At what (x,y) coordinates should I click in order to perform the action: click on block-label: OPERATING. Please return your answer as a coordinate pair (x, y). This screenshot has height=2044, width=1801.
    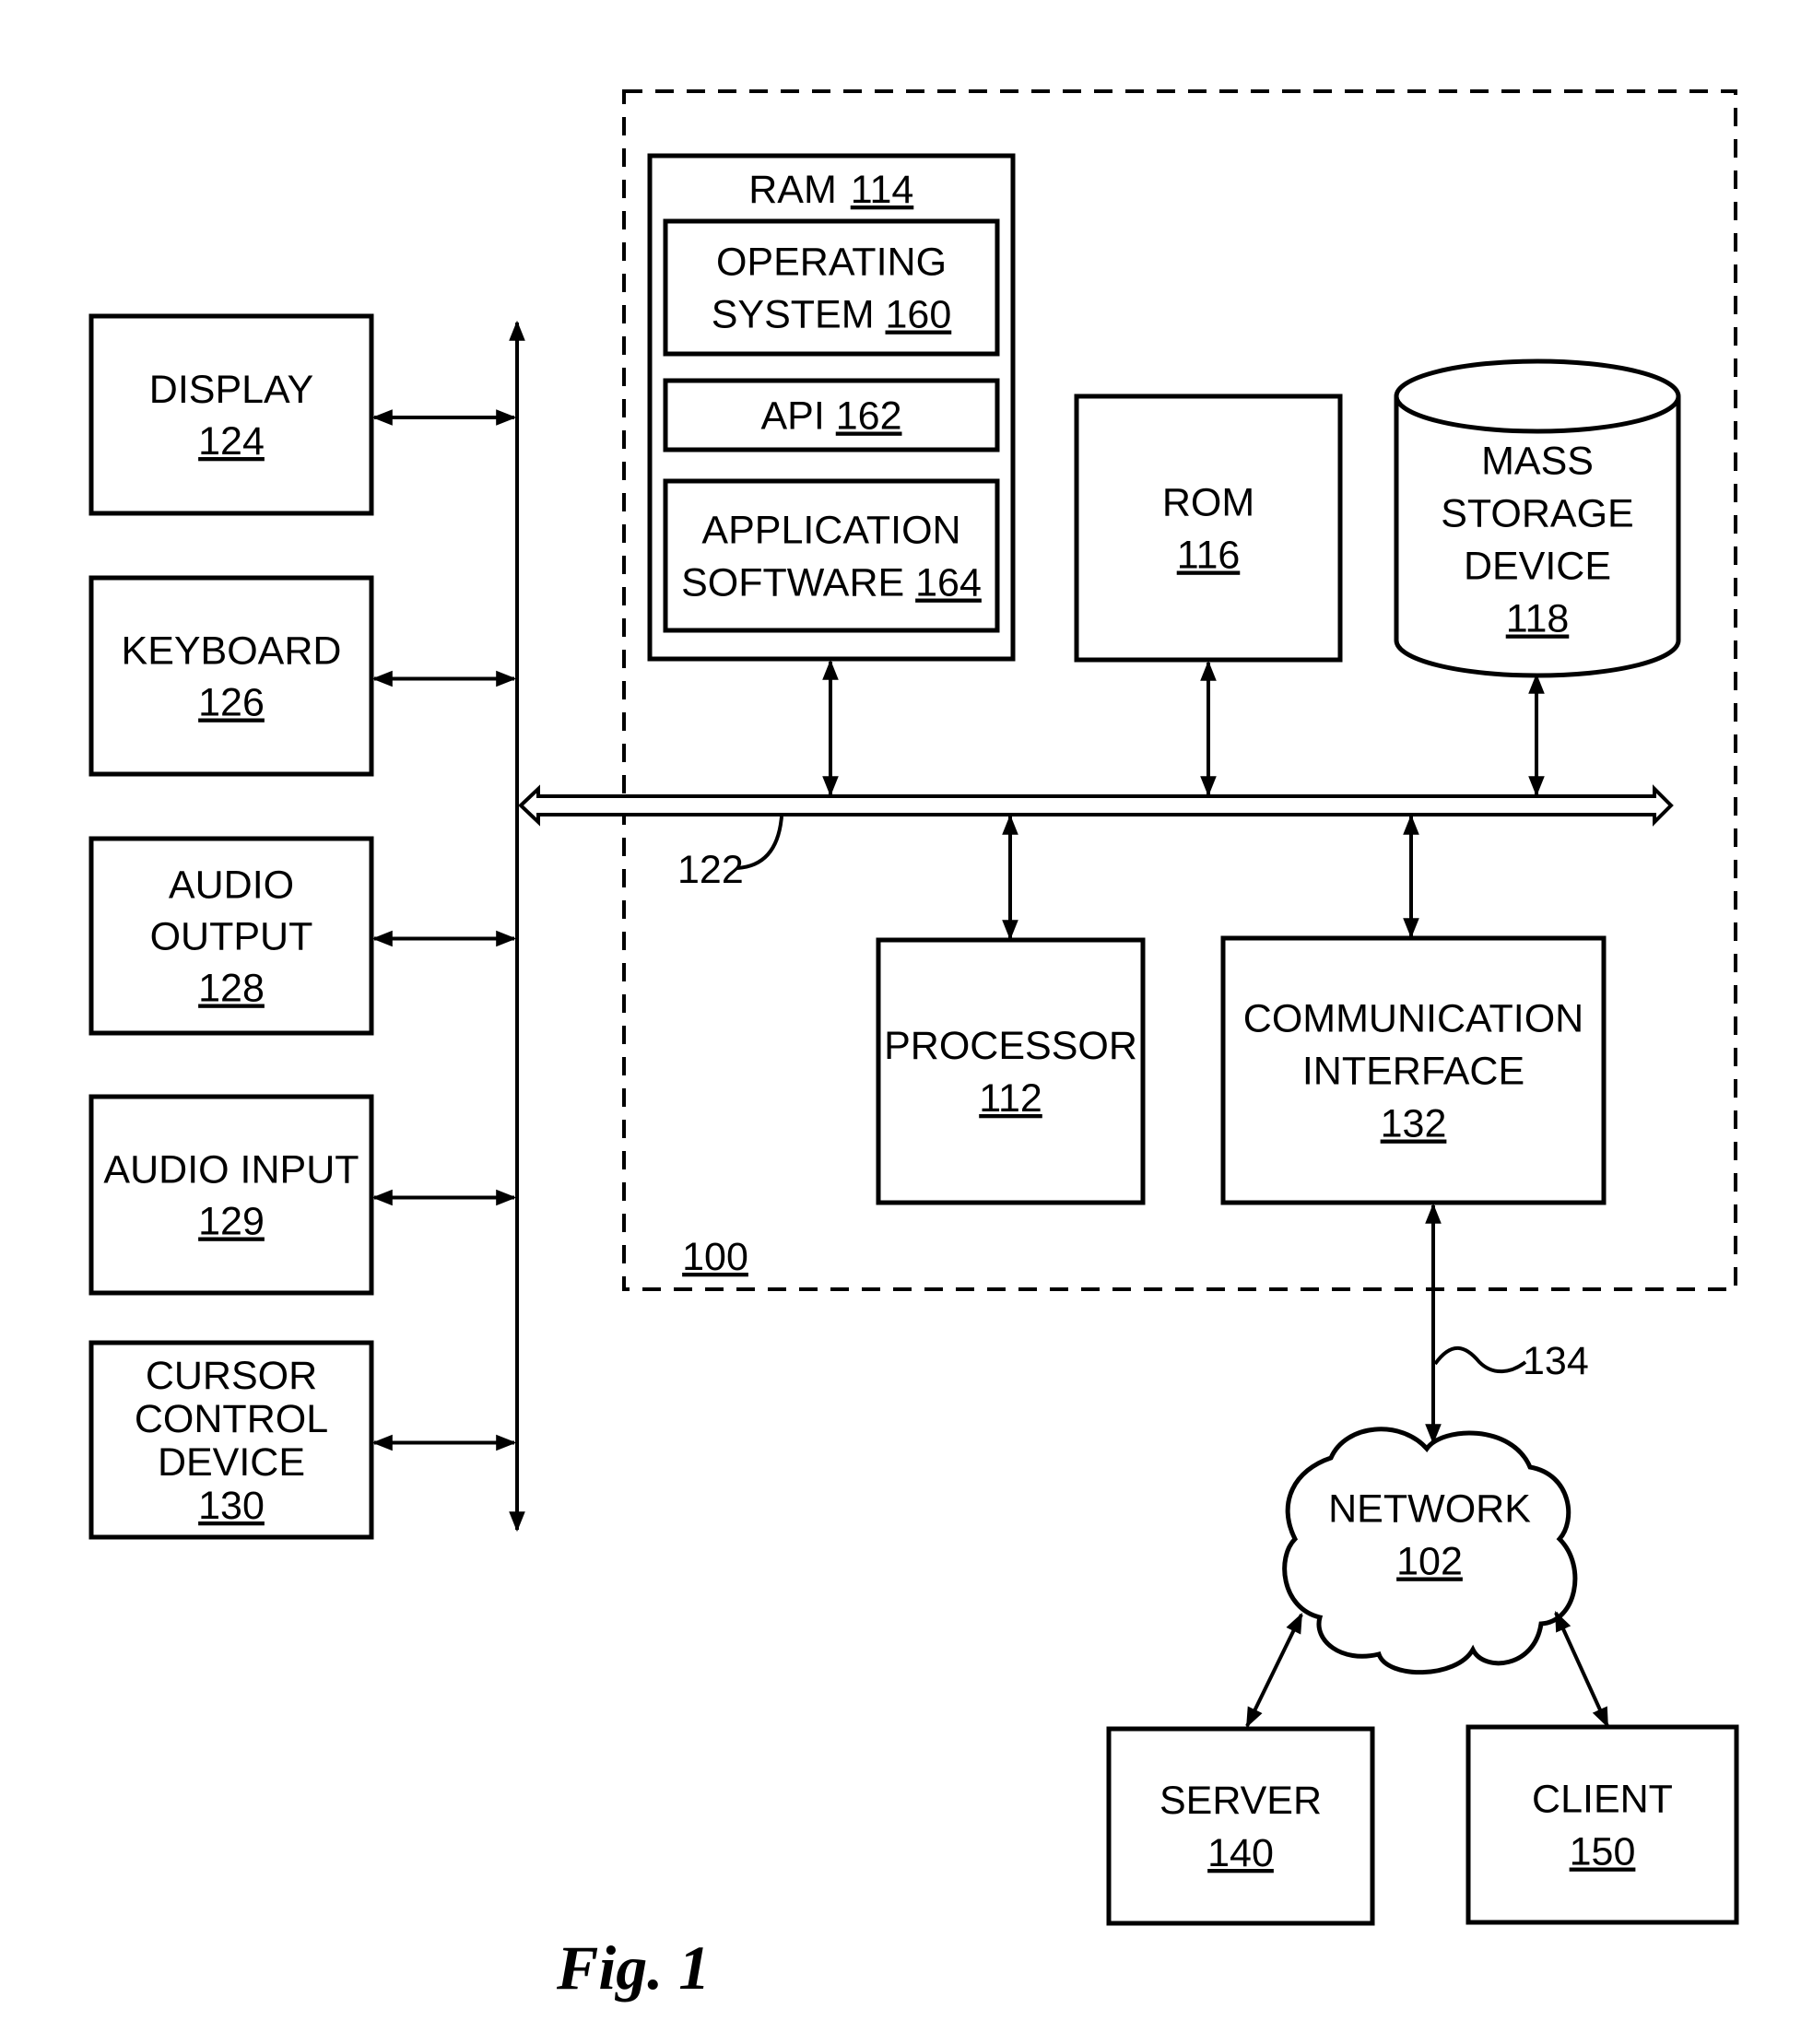
    Looking at the image, I should click on (831, 263).